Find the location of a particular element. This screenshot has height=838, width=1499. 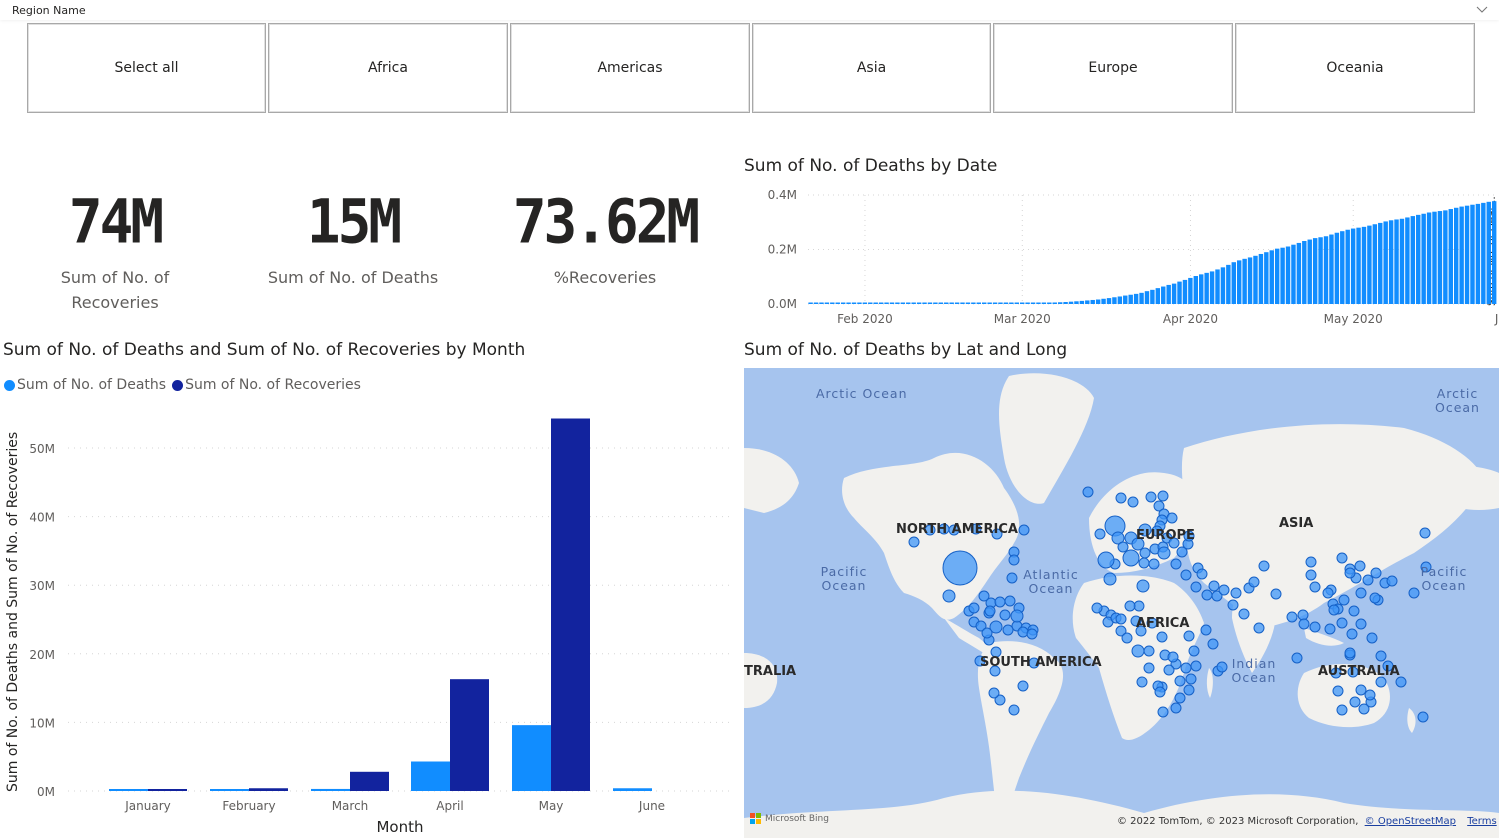

legend-item-deaths: Sum of No. of Deaths is located at coordinates (85, 385).